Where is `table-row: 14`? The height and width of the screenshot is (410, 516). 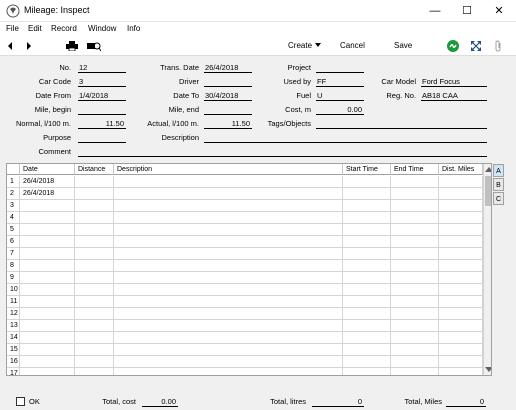 table-row: 14 is located at coordinates (245, 338).